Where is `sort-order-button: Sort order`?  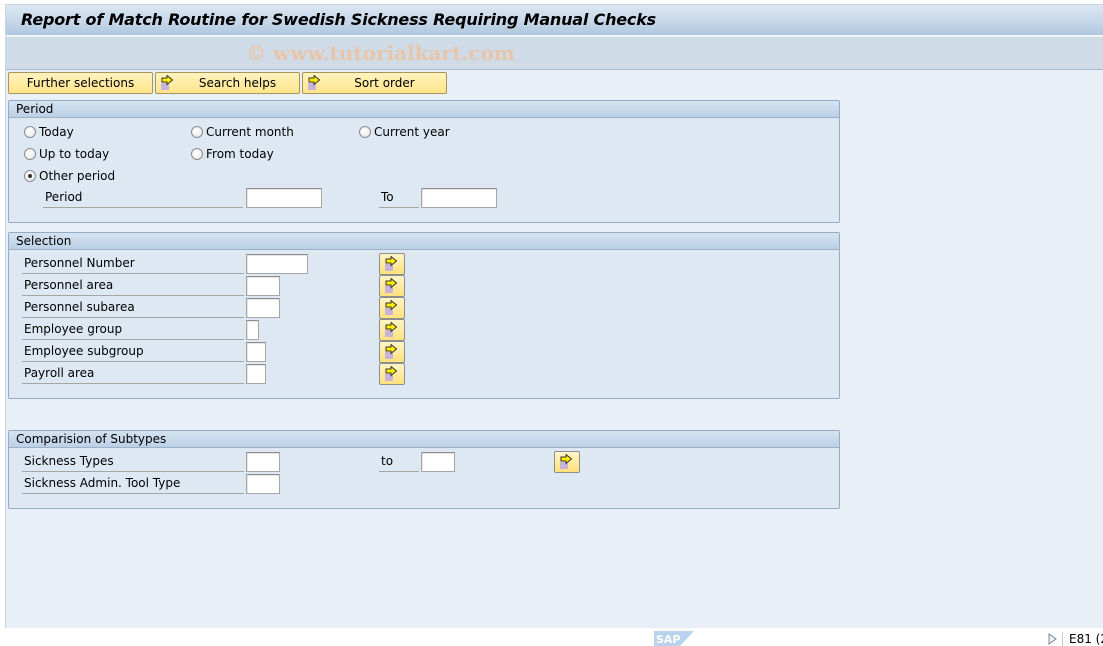 sort-order-button: Sort order is located at coordinates (374, 83).